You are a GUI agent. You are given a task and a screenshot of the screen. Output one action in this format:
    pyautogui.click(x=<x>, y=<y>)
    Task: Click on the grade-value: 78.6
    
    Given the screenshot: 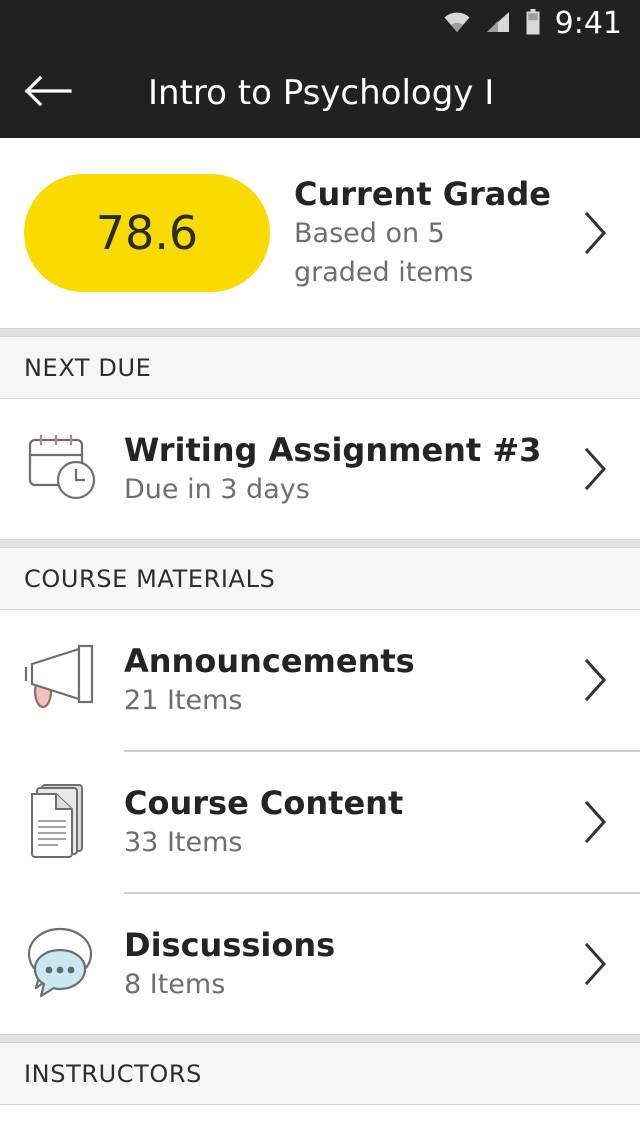 What is the action you would take?
    pyautogui.click(x=147, y=233)
    